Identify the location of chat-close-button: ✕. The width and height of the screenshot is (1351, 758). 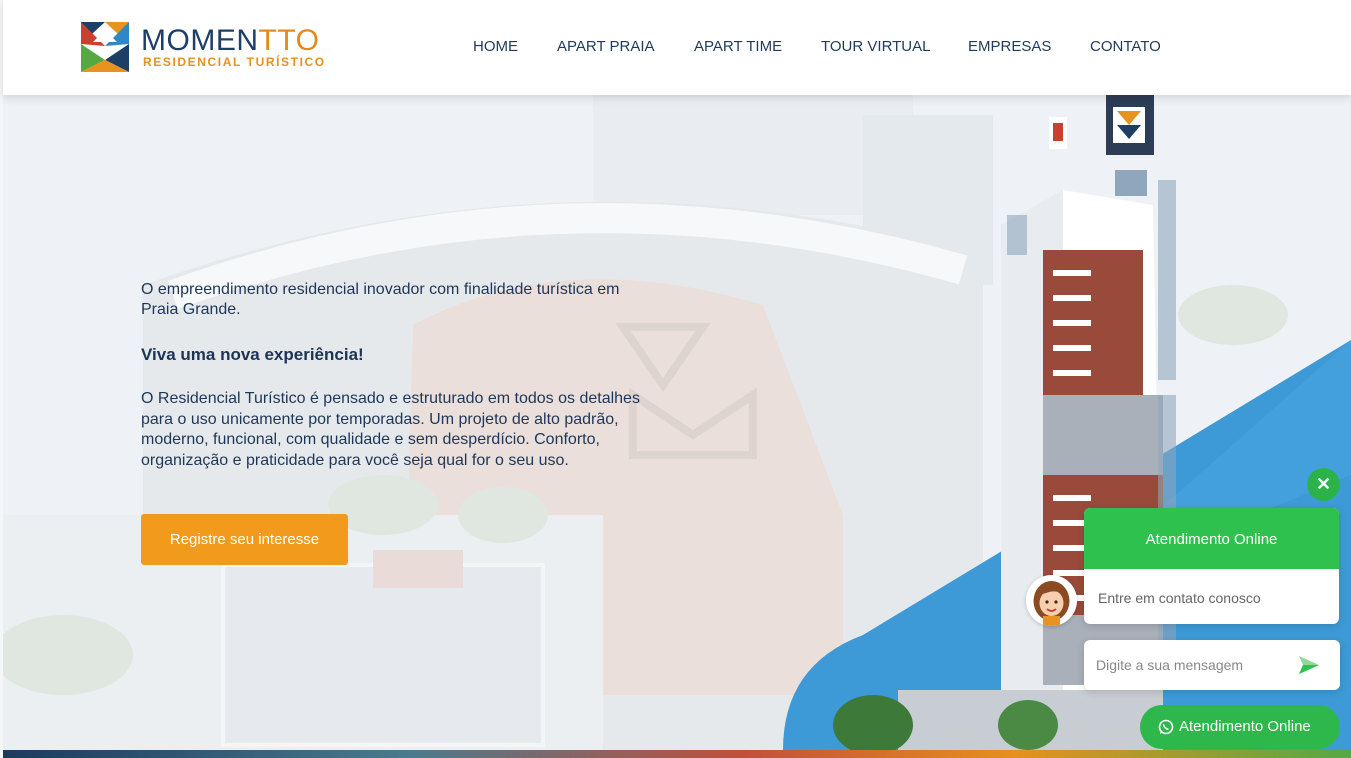
(1323, 484).